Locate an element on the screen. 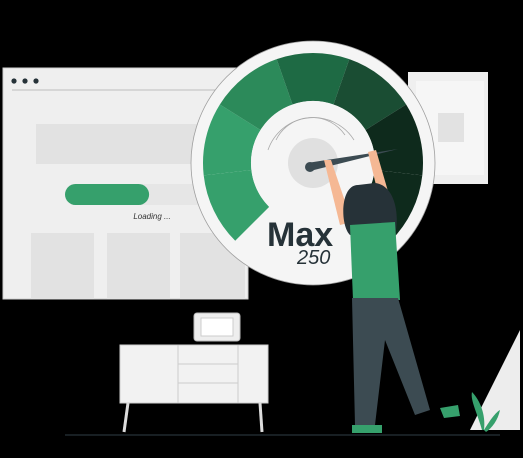 The height and width of the screenshot is (458, 523). shirt is located at coordinates (375, 261).